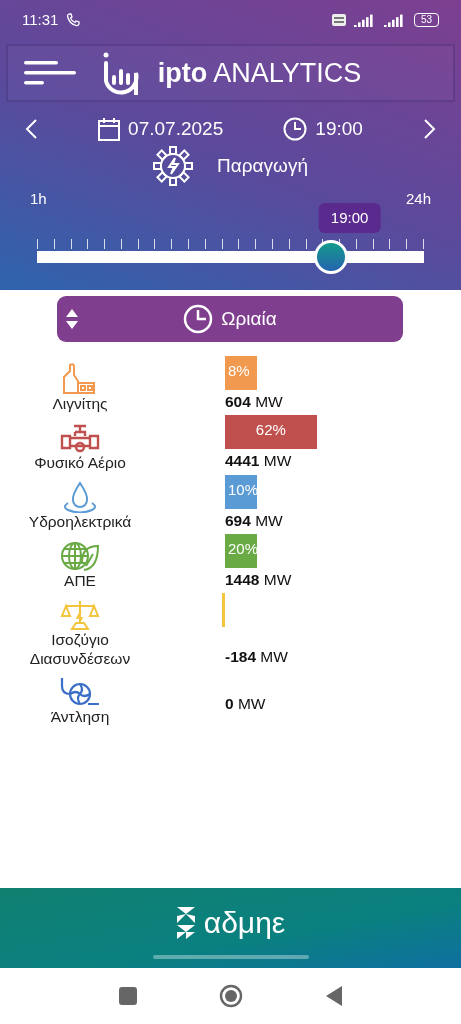 This screenshot has height=1024, width=461. Describe the element at coordinates (80, 615) in the screenshot. I see `scales-icon` at that location.